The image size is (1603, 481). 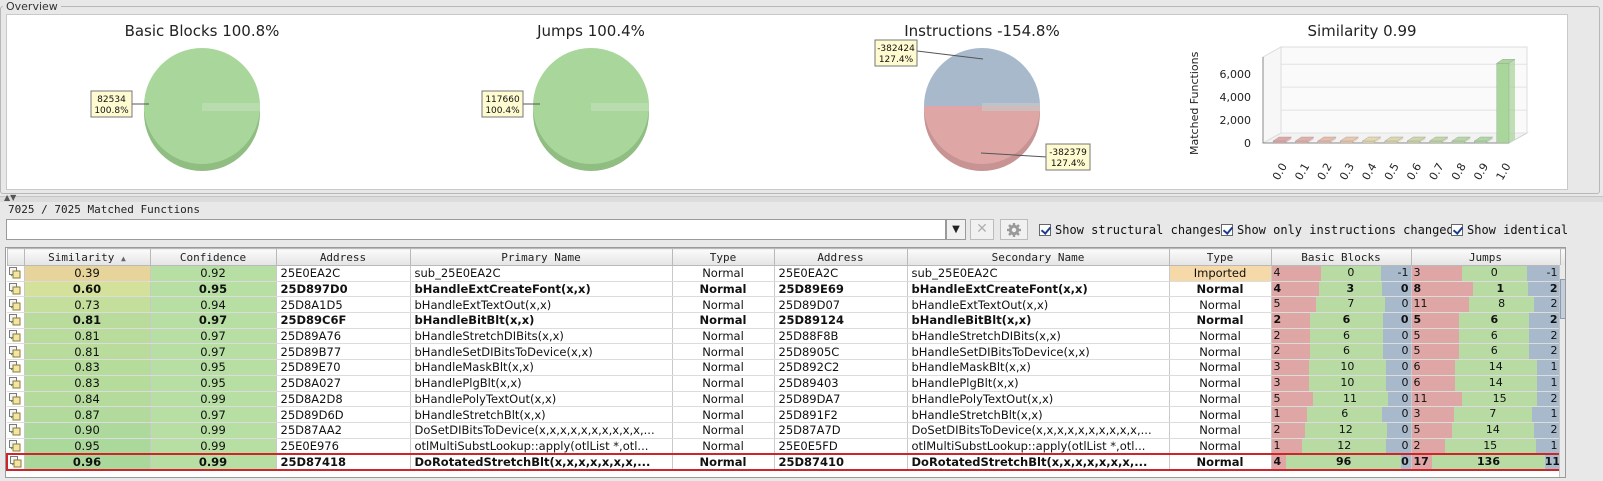 I want to click on pane-splitter: ▲▼, so click(x=801, y=198).